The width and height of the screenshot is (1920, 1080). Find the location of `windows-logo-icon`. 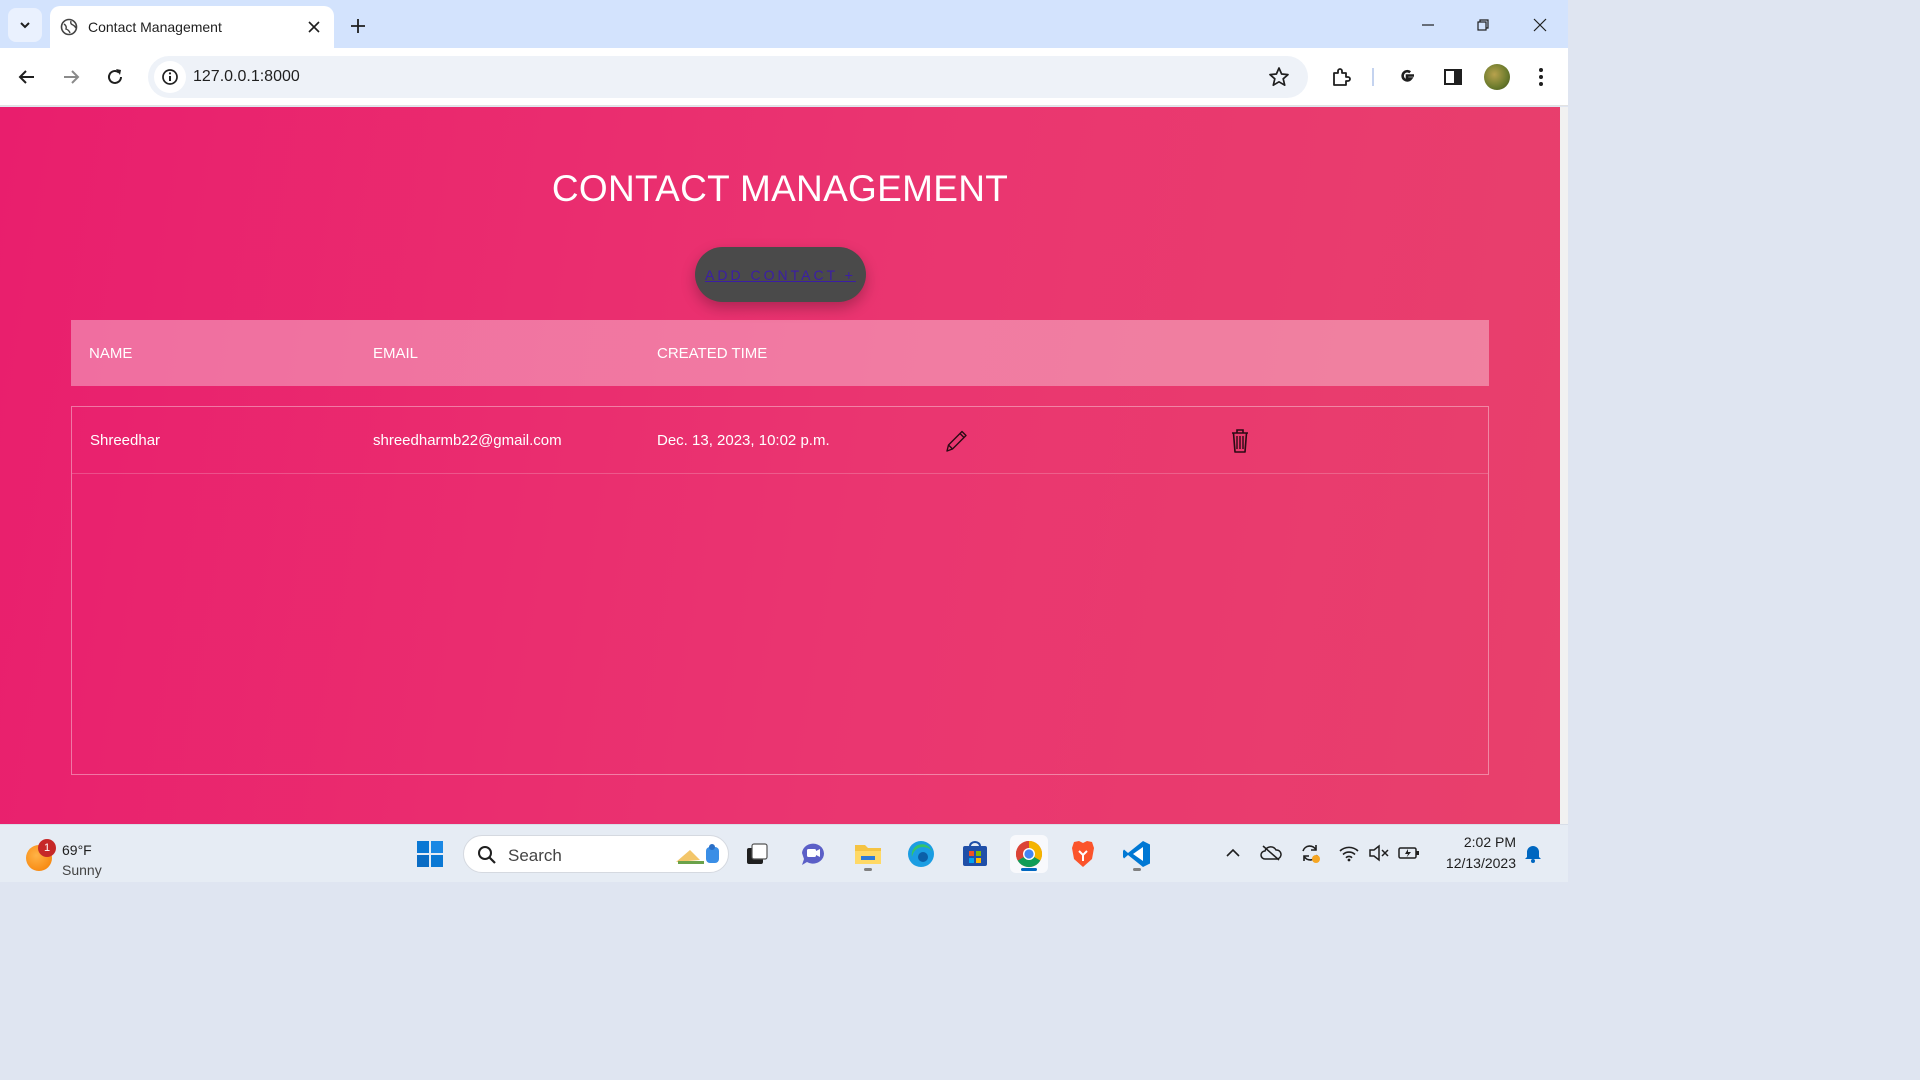

windows-logo-icon is located at coordinates (430, 854).